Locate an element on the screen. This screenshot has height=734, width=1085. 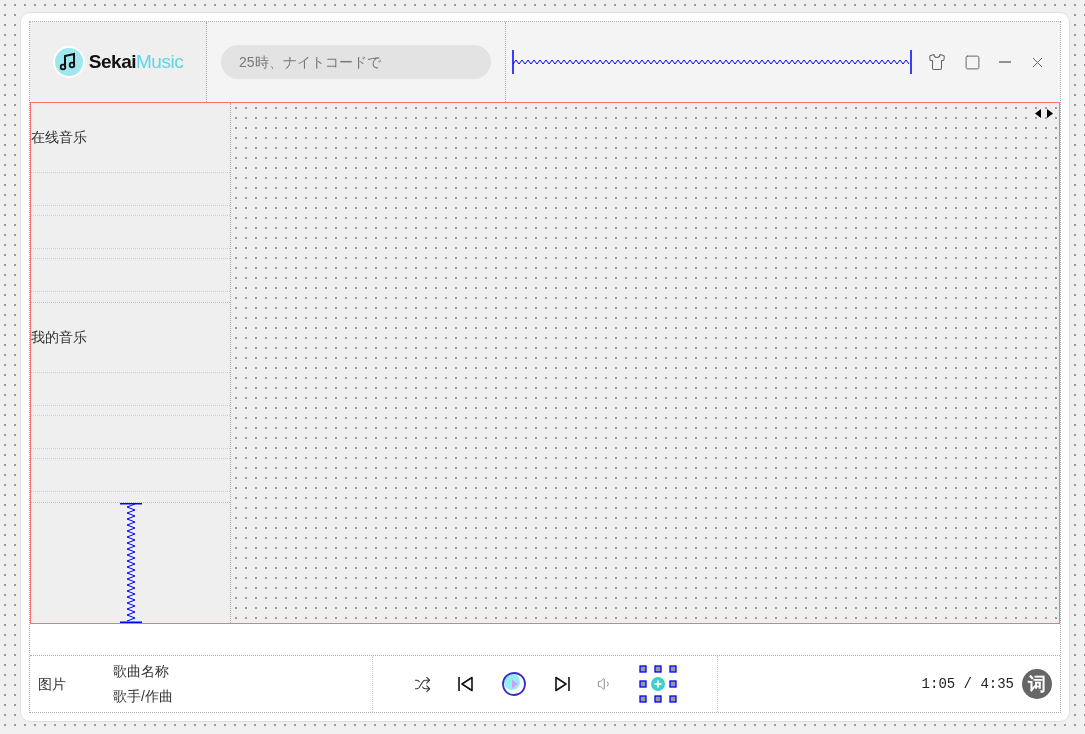
brand-name: Sekai is located at coordinates (112, 61).